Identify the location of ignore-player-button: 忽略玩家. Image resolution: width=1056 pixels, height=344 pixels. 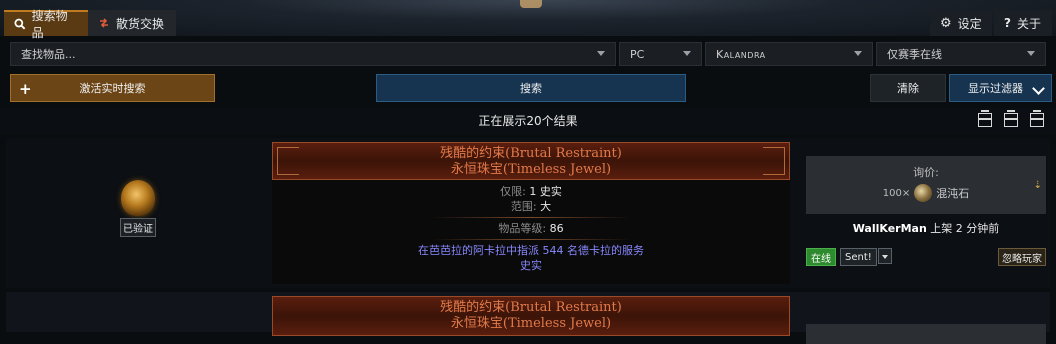
(1022, 257).